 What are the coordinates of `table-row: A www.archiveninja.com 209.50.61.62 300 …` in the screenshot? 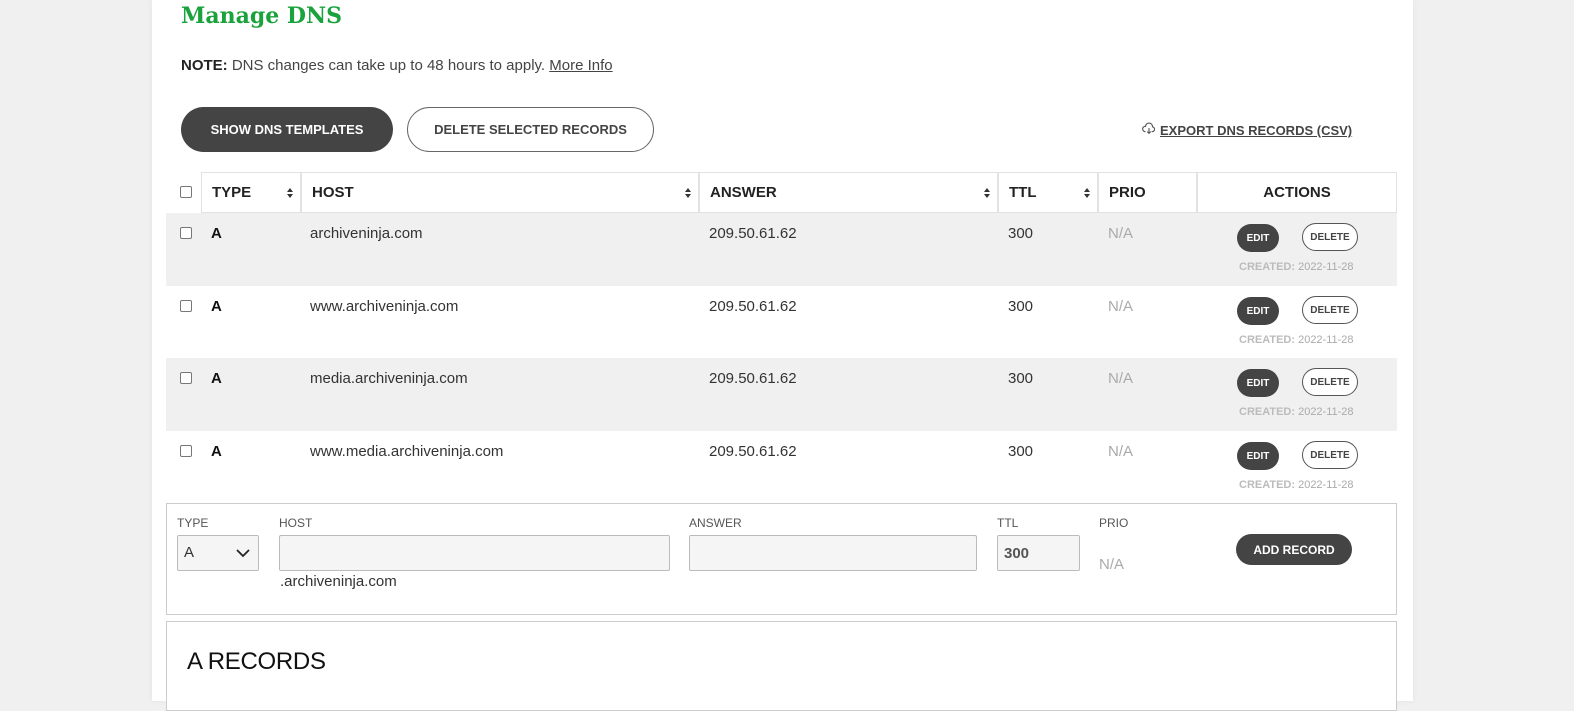 It's located at (781, 322).